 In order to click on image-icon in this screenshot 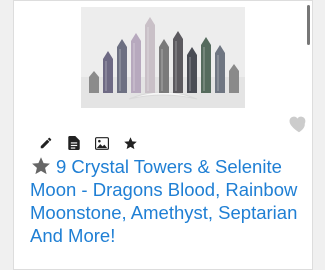, I will do `click(102, 143)`.